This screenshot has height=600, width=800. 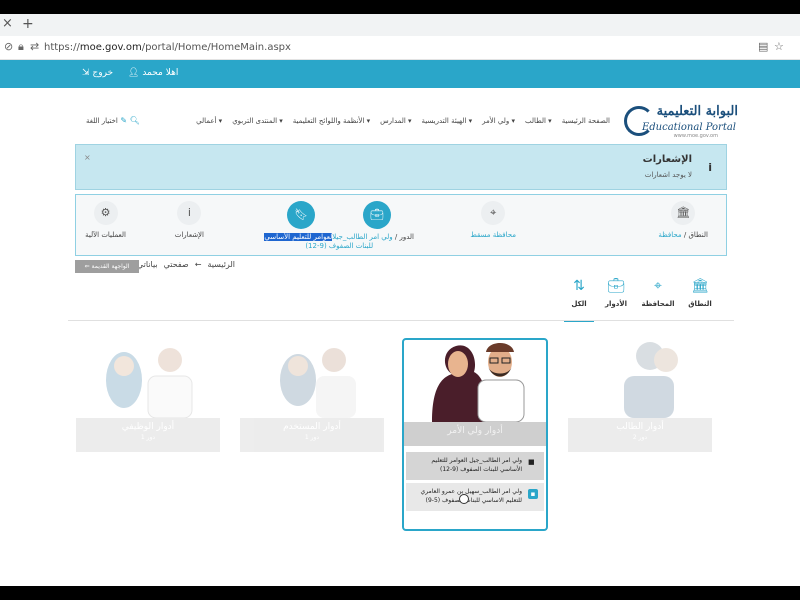 What do you see at coordinates (105, 213) in the screenshot?
I see `gear-icon: ⚙` at bounding box center [105, 213].